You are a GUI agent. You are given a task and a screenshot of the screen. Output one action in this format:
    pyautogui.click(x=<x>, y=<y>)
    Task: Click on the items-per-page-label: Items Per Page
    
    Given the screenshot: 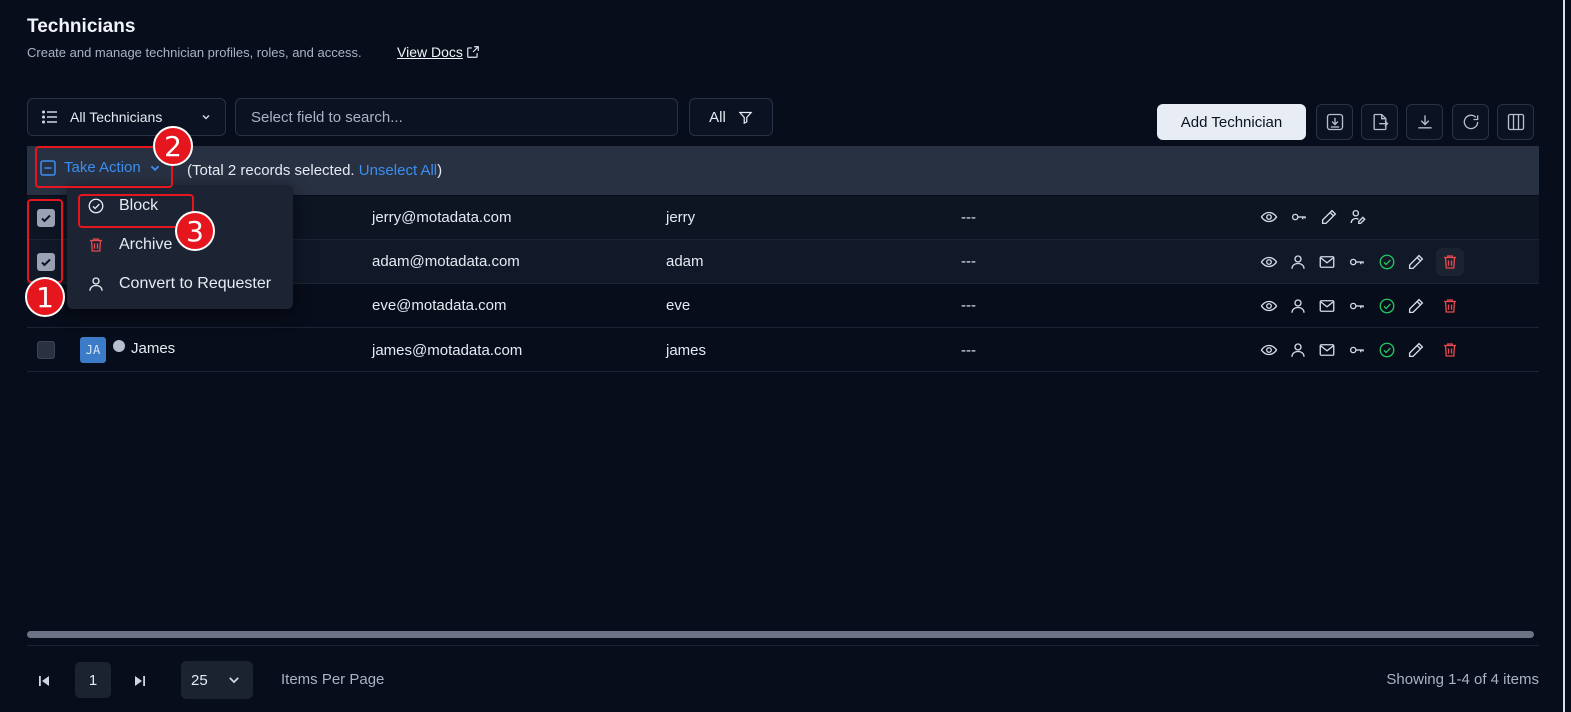 What is the action you would take?
    pyautogui.click(x=333, y=679)
    